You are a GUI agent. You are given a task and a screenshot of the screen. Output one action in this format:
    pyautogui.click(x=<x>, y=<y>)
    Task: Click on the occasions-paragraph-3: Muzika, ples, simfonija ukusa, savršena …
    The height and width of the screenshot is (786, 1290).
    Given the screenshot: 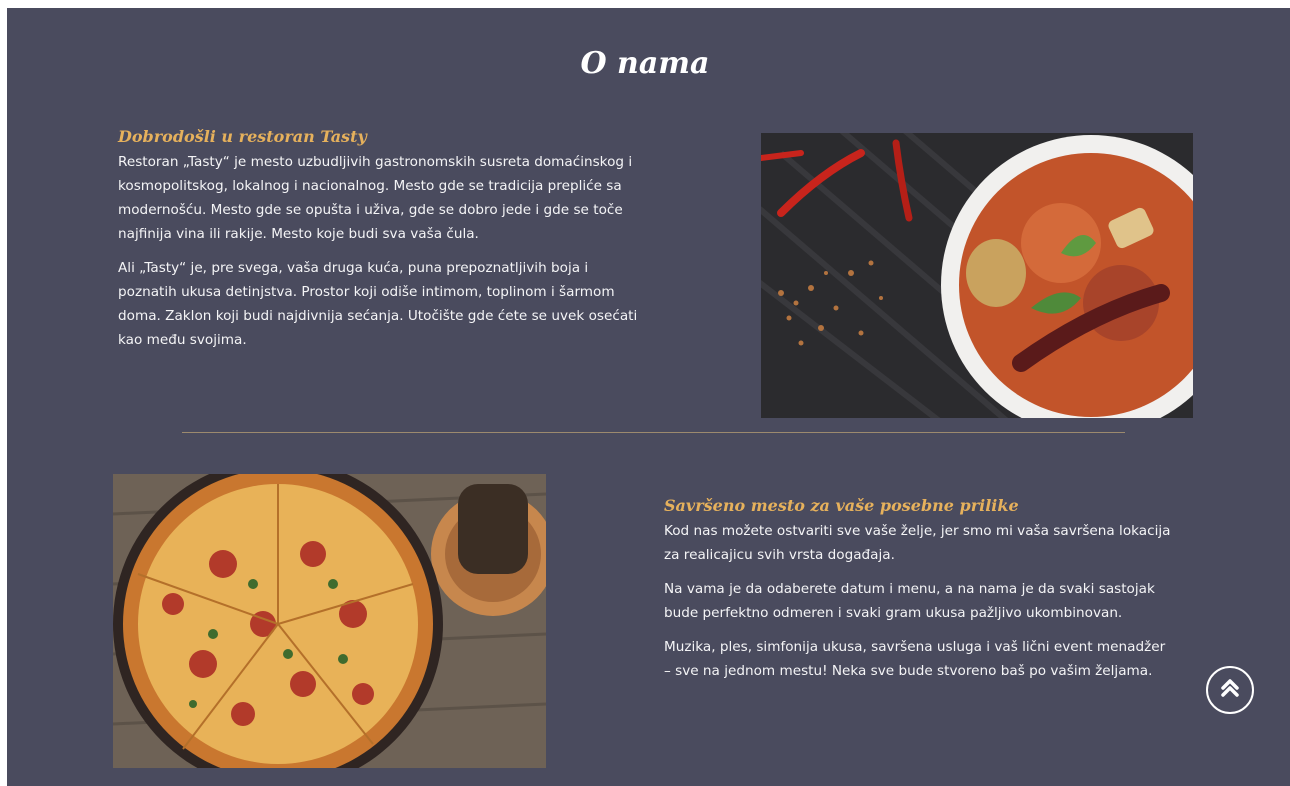 What is the action you would take?
    pyautogui.click(x=915, y=659)
    